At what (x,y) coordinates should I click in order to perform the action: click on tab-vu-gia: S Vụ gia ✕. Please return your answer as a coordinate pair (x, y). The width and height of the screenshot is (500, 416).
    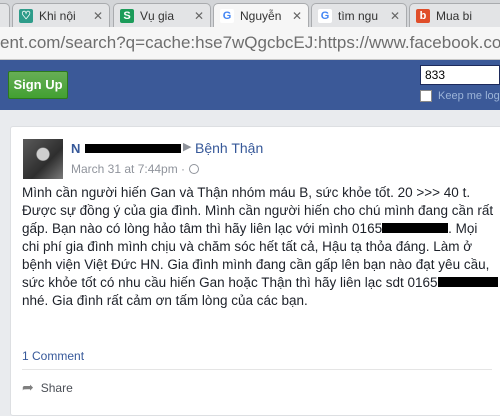
    Looking at the image, I should click on (162, 15).